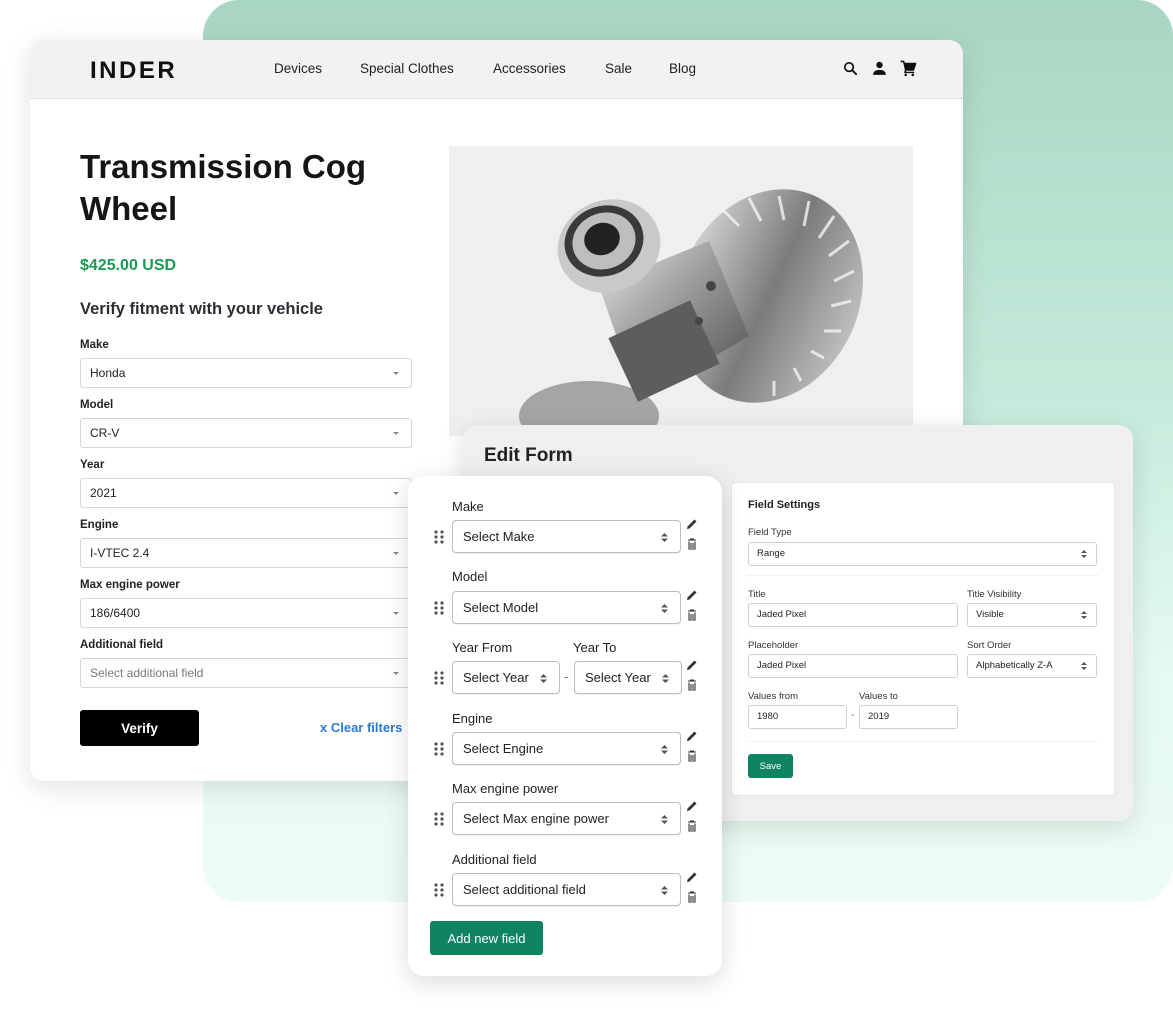 The image size is (1173, 1013). What do you see at coordinates (528, 455) in the screenshot?
I see `edit-form-title: Edit Form` at bounding box center [528, 455].